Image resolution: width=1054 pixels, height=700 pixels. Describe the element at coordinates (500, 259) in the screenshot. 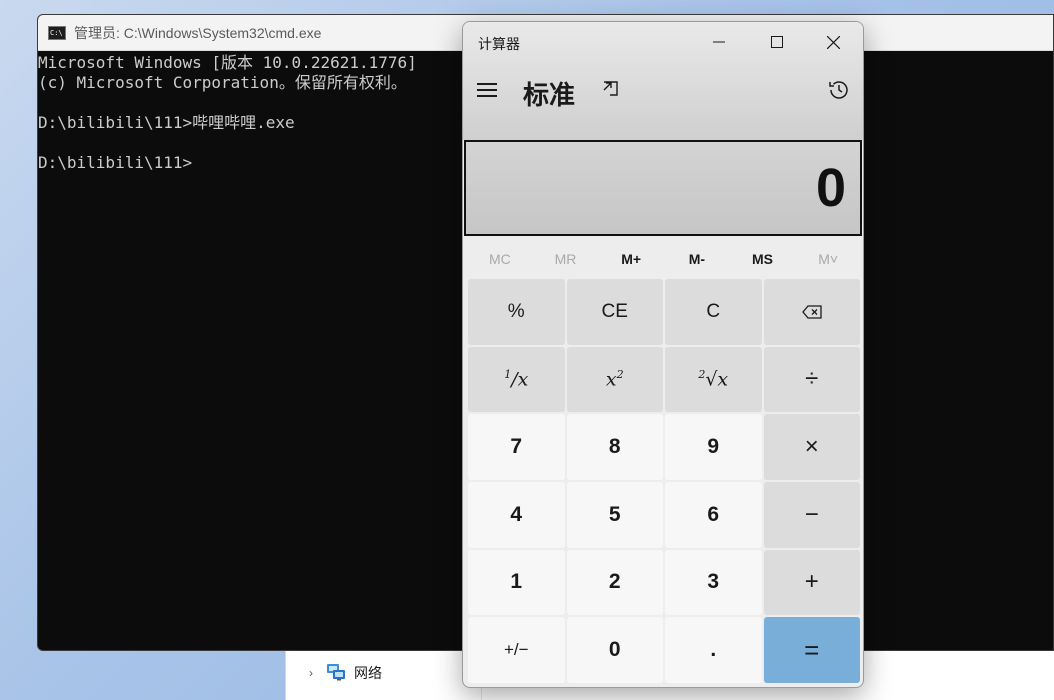

I see `memory-clear-button: MC` at that location.